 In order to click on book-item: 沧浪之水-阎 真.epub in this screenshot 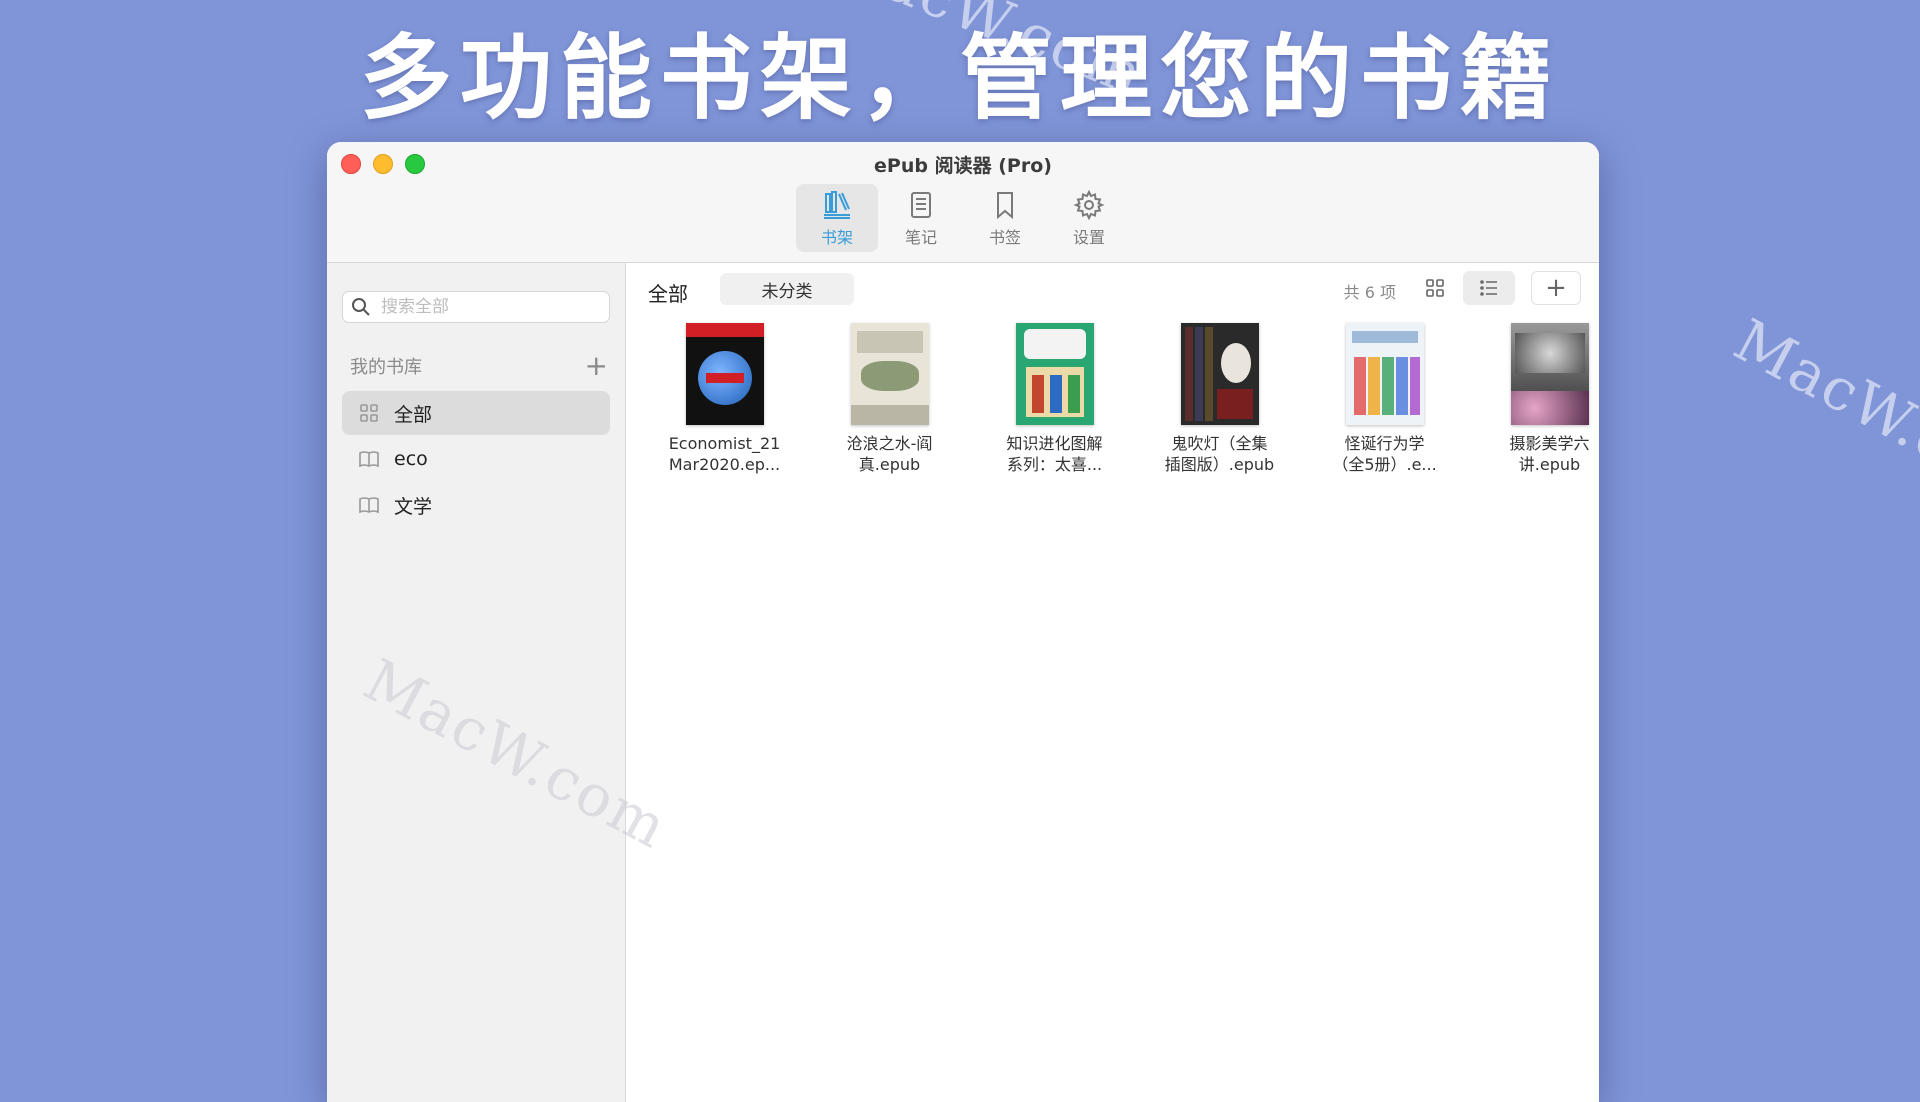, I will do `click(889, 399)`.